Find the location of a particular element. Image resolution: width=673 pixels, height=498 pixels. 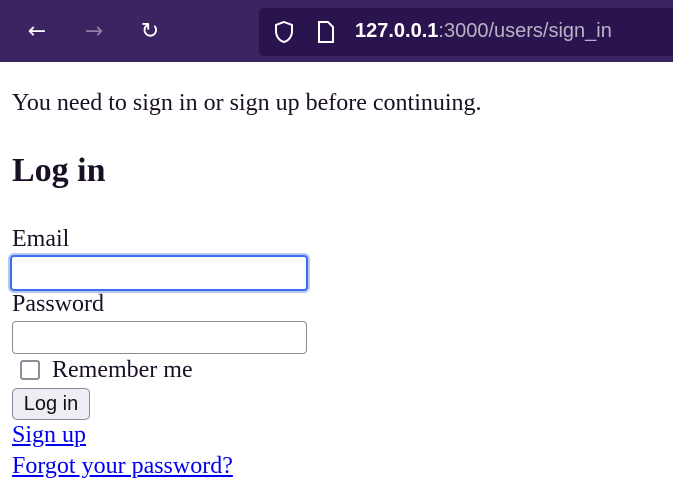

url-text: 127.0.0.1:3000/users/sign_in is located at coordinates (483, 31).